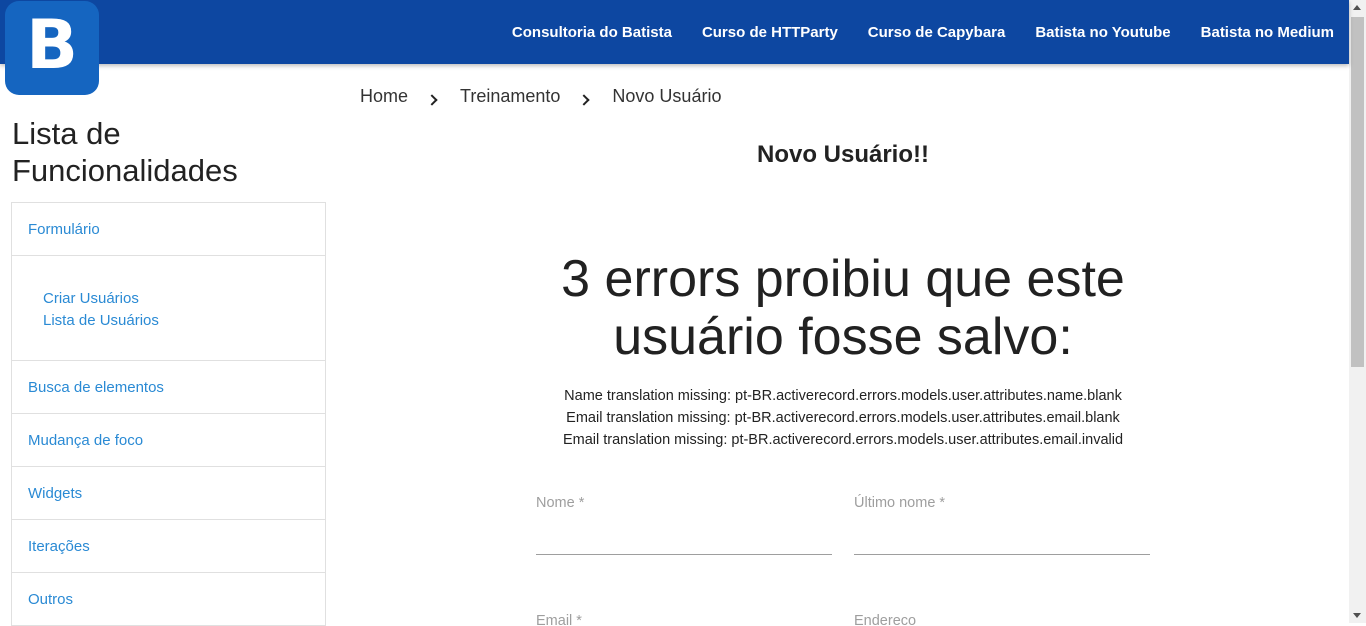 This screenshot has width=1366, height=626. What do you see at coordinates (1357, 7) in the screenshot?
I see `scroll-up-arrow-icon` at bounding box center [1357, 7].